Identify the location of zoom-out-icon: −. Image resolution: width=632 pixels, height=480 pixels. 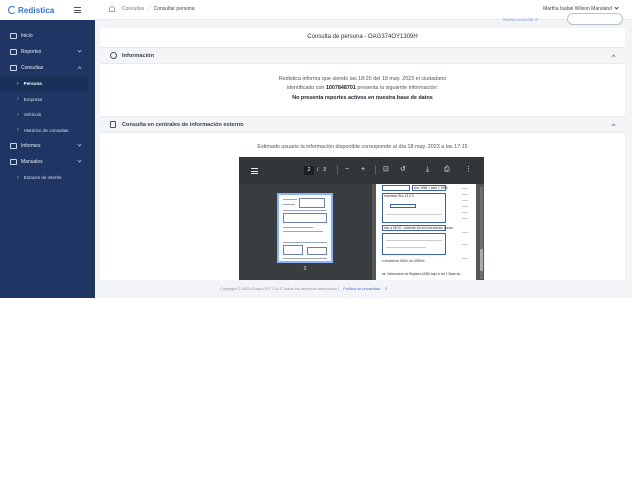
(347, 170).